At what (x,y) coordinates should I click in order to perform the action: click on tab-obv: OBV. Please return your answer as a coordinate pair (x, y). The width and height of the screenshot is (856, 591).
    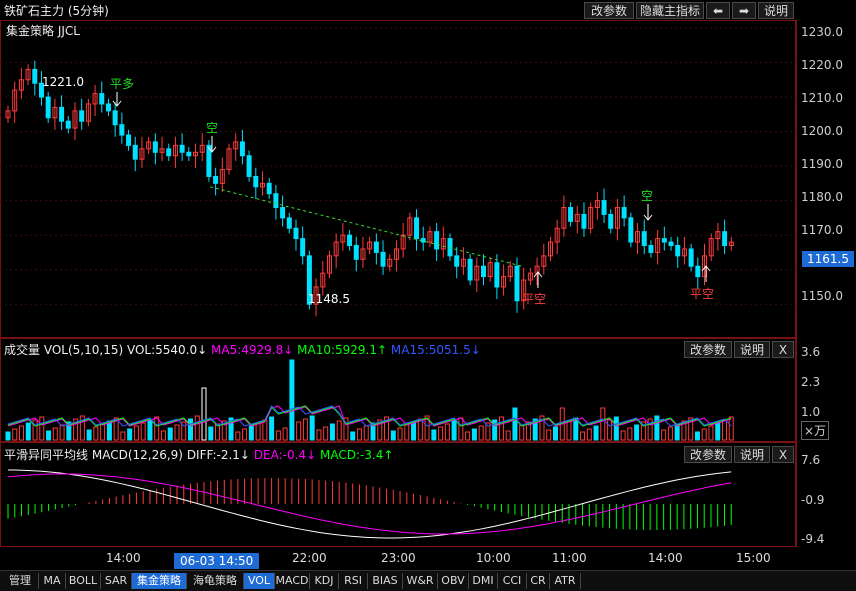
    Looking at the image, I should click on (453, 581).